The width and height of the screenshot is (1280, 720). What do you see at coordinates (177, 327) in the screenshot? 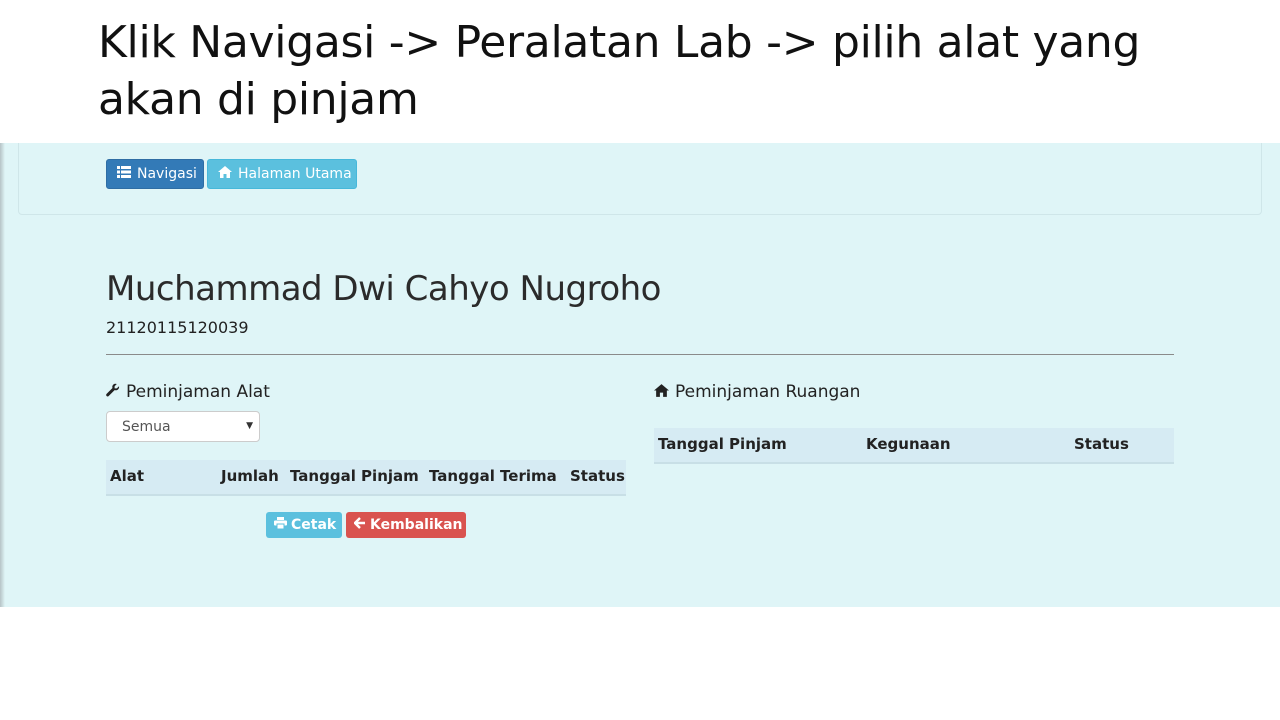
I see `user-id: 21120115120039` at bounding box center [177, 327].